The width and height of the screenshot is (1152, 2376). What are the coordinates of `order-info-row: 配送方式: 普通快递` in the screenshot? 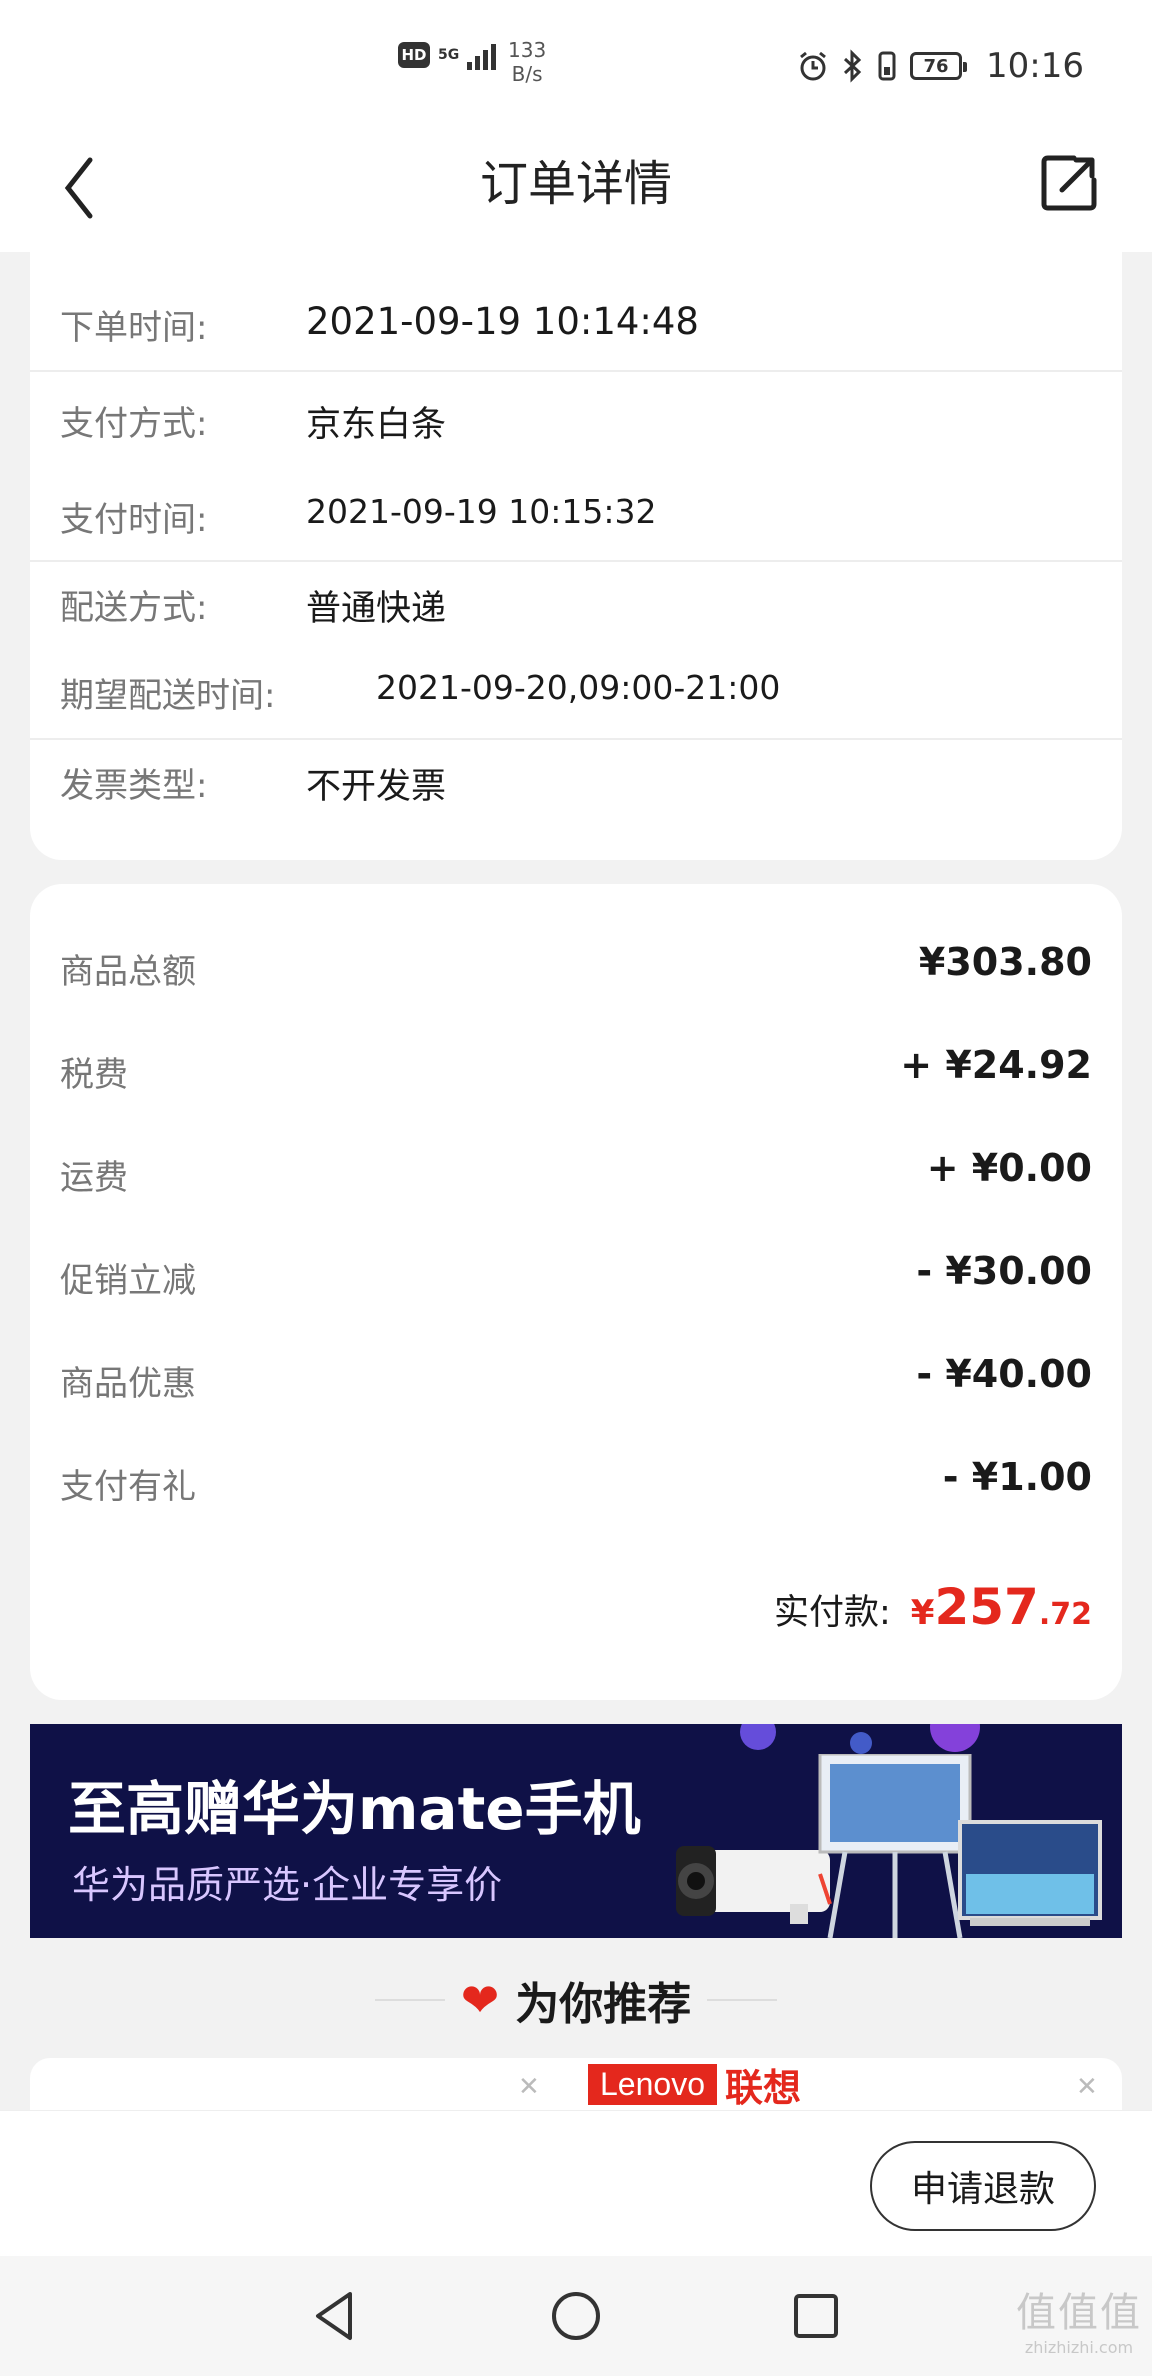 It's located at (576, 610).